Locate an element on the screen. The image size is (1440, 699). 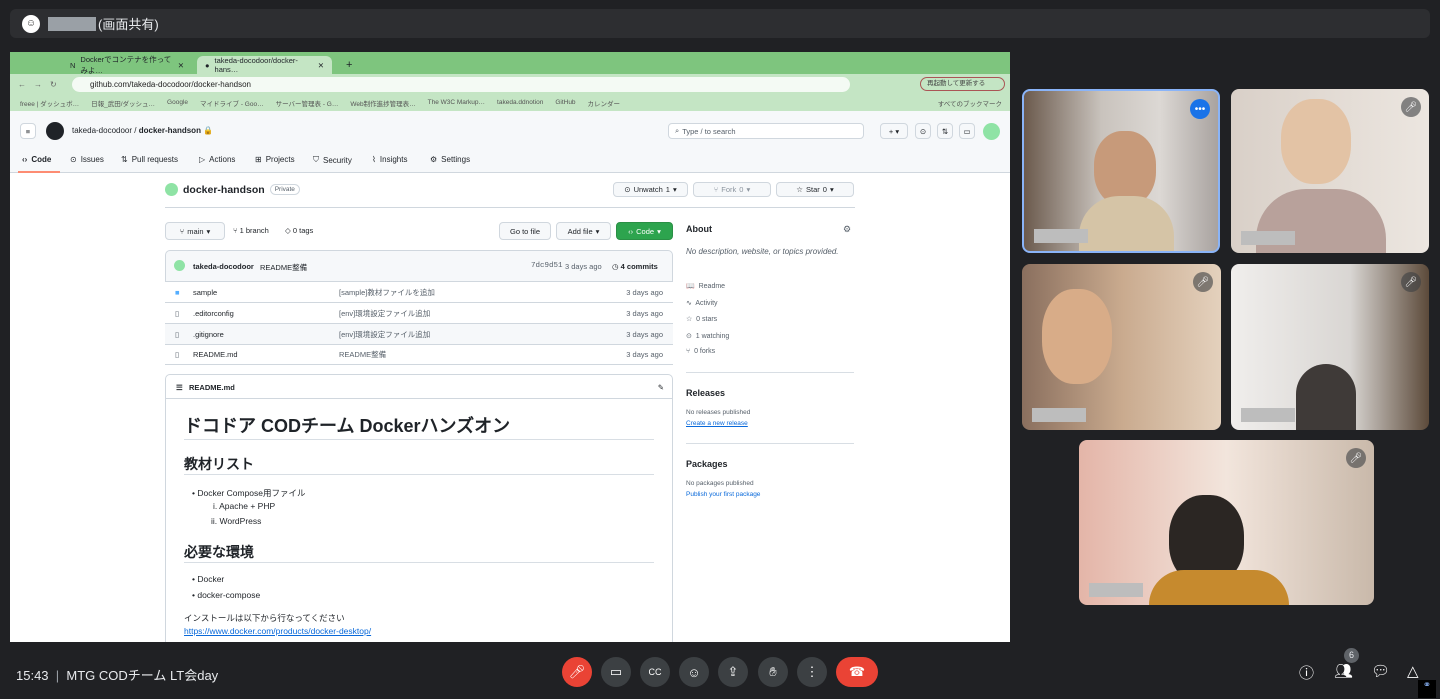
leave-call-button: ☎︎ is located at coordinates (857, 672).